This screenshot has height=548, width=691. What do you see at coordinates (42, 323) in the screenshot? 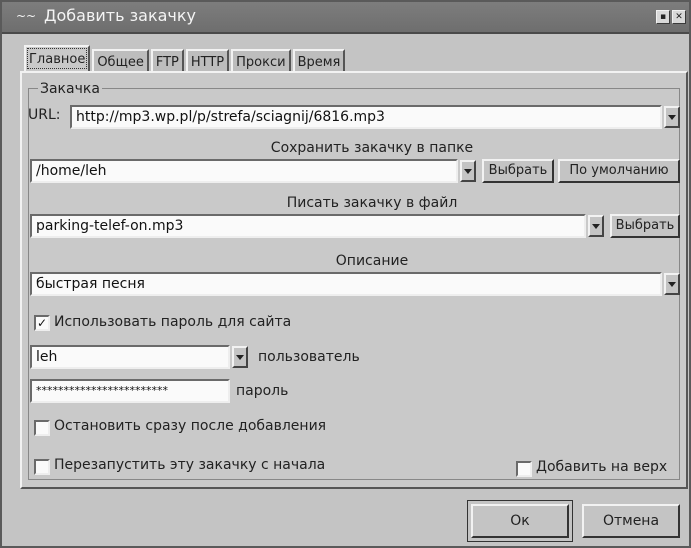
I see `use-password-checkbox: ✓` at bounding box center [42, 323].